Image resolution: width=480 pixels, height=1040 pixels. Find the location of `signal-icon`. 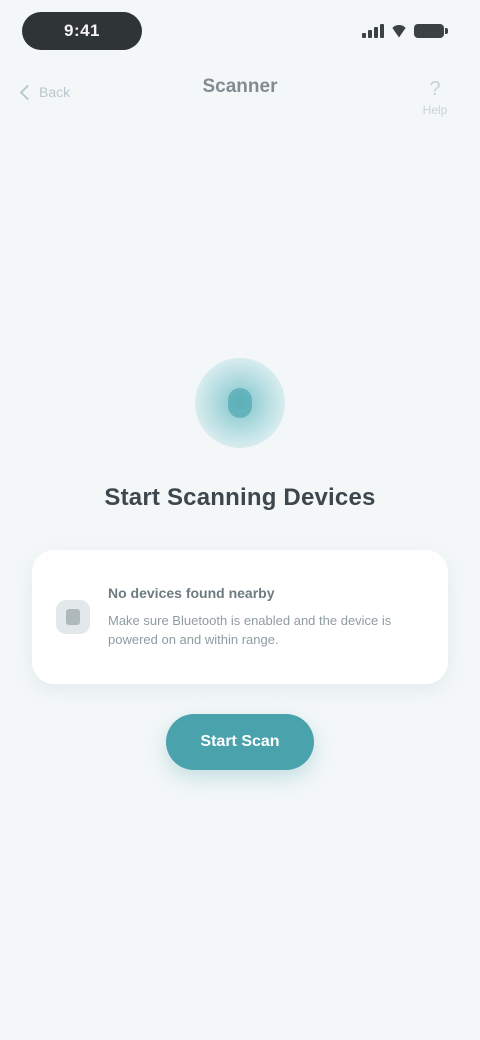

signal-icon is located at coordinates (373, 31).